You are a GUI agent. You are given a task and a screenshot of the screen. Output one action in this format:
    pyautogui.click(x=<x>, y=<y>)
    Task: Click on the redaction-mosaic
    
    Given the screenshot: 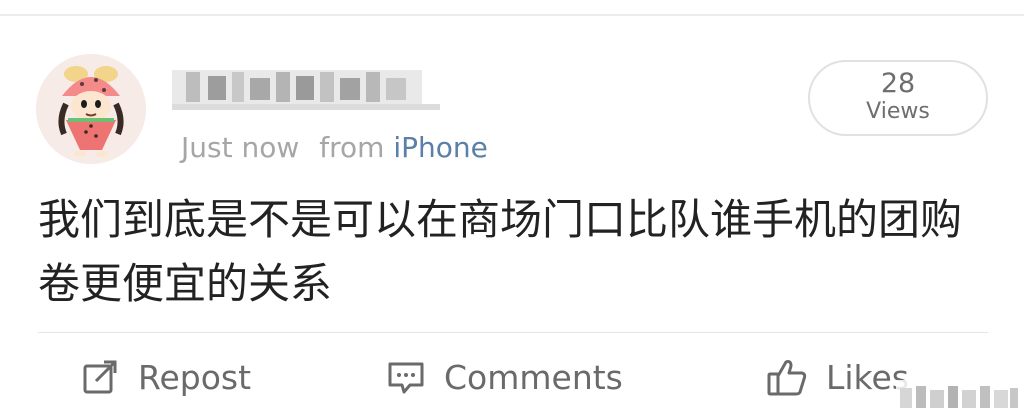 What is the action you would take?
    pyautogui.click(x=307, y=89)
    